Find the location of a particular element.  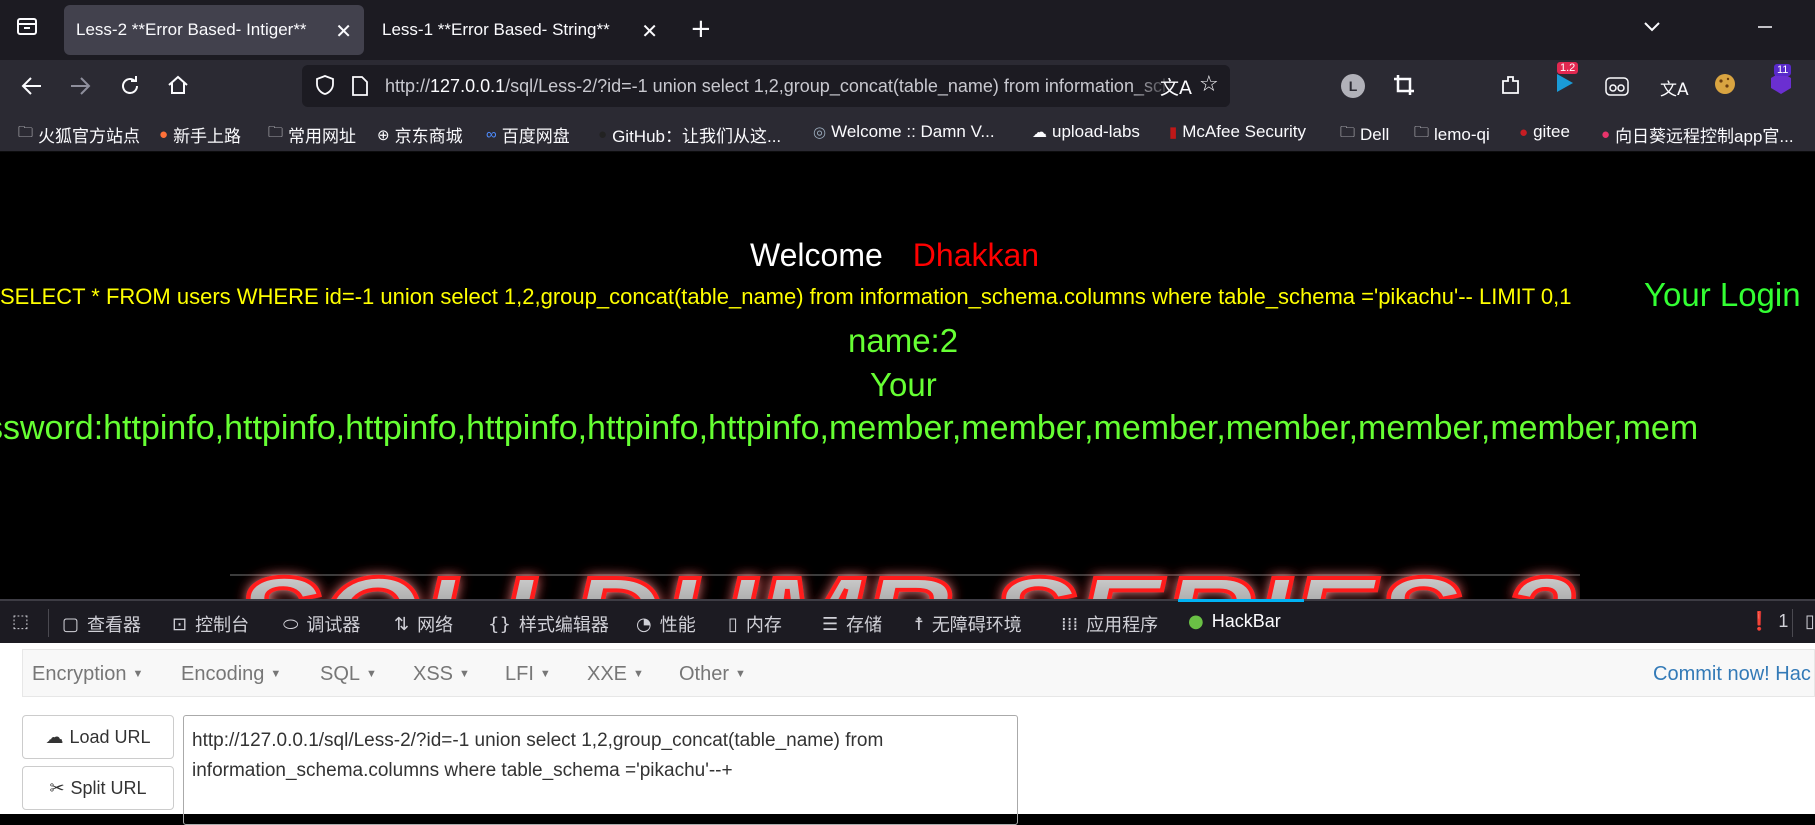

bookmark-item: ▮ McAfee Security is located at coordinates (1237, 132).